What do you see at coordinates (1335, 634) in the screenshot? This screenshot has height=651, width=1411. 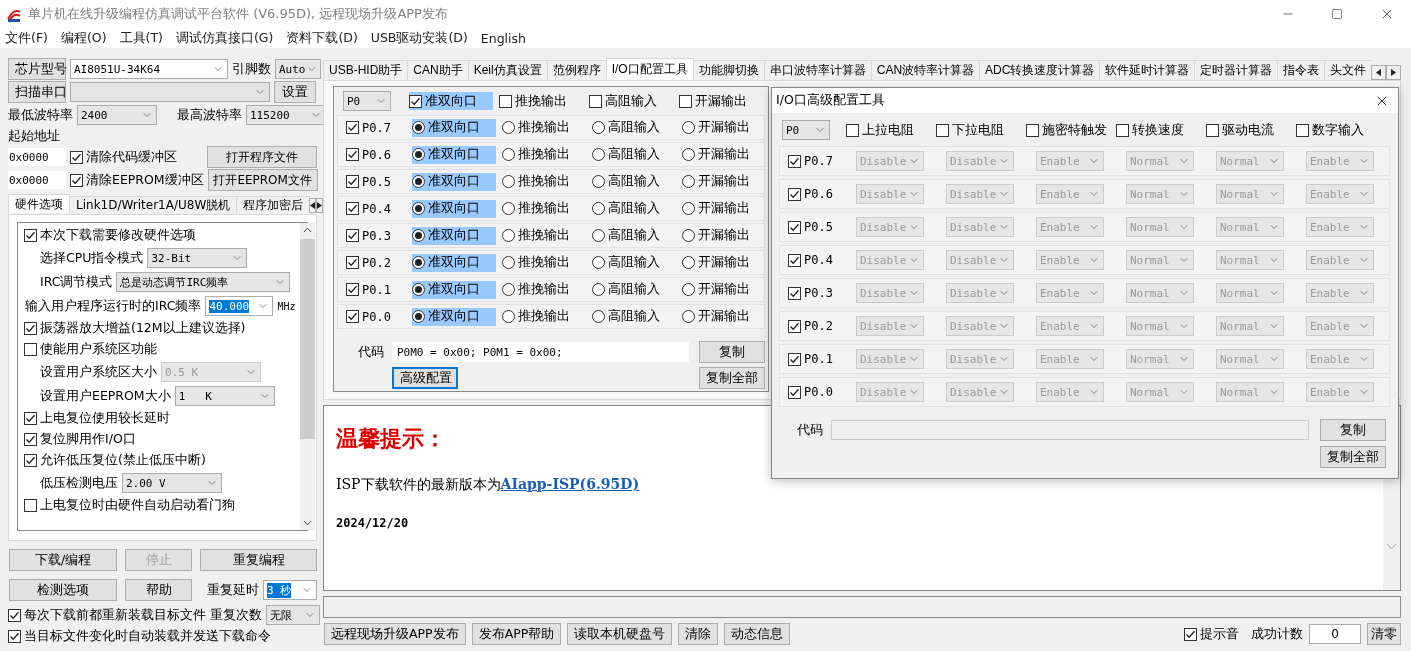 I see `success-count-field: 0` at bounding box center [1335, 634].